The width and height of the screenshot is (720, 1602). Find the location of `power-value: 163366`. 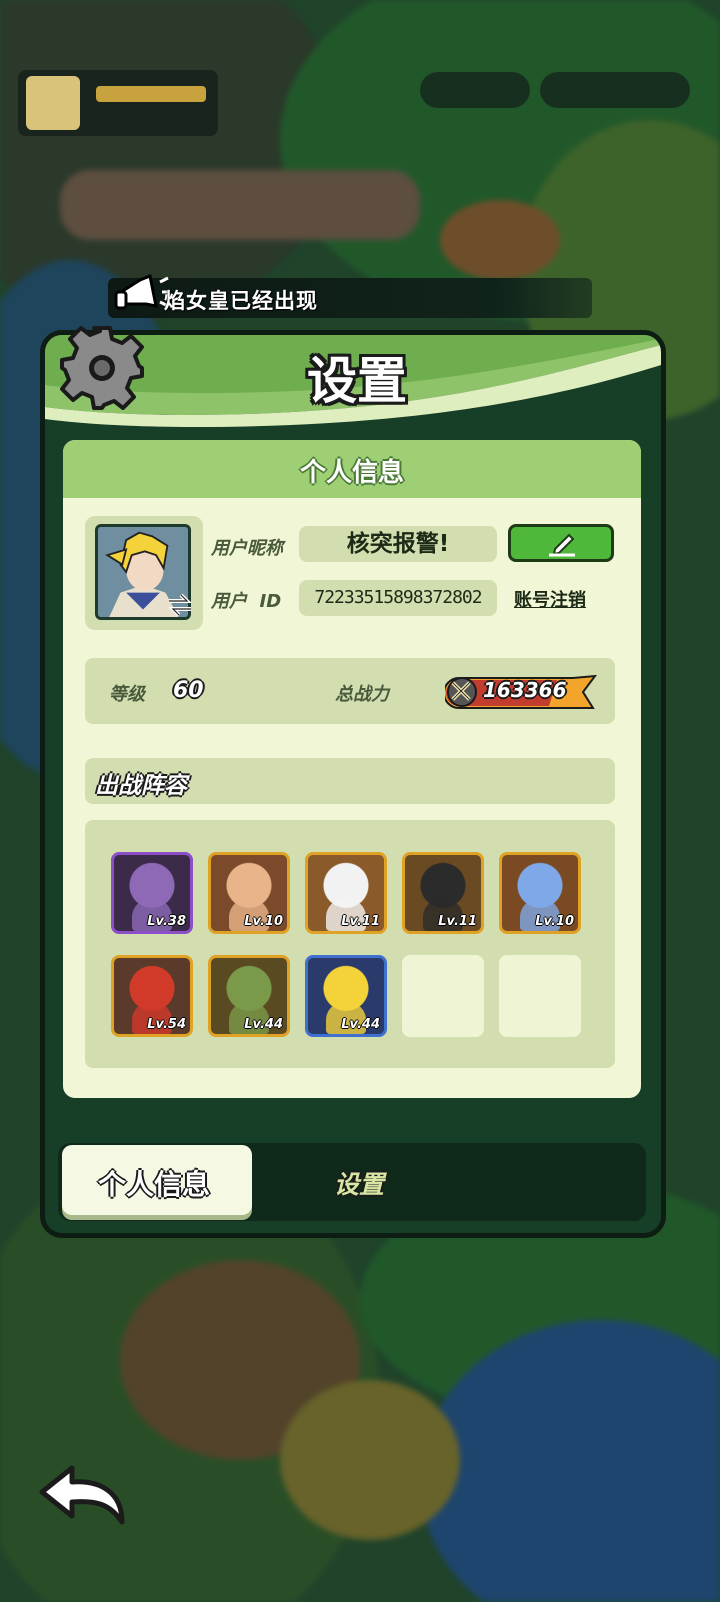

power-value: 163366 is located at coordinates (525, 690).